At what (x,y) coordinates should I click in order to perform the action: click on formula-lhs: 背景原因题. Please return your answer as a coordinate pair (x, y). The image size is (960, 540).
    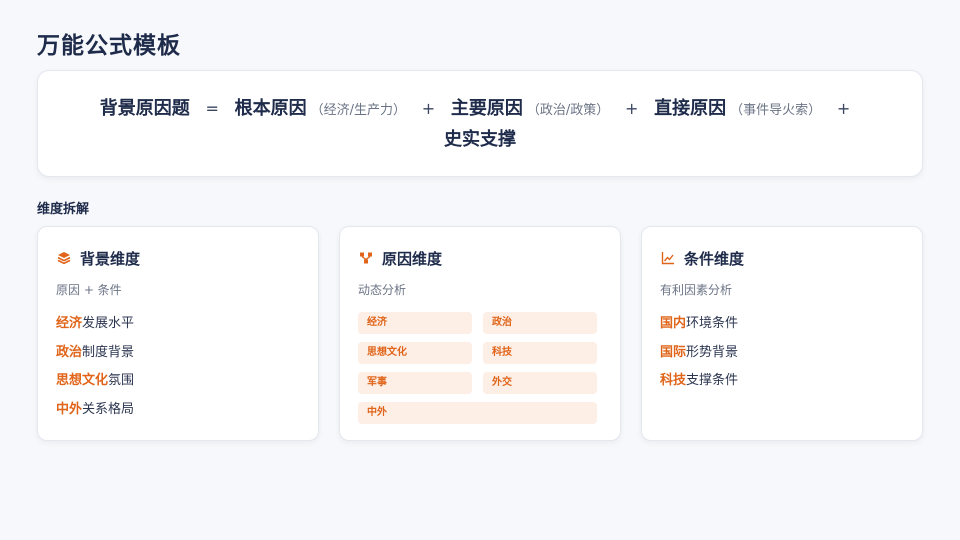
    Looking at the image, I should click on (144, 108).